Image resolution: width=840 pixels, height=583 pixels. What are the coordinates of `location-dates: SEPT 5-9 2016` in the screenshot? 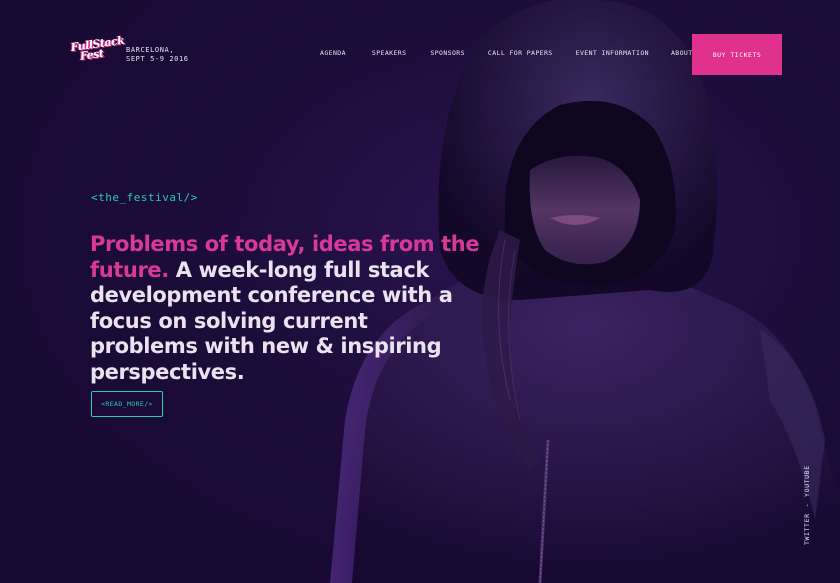 It's located at (157, 59).